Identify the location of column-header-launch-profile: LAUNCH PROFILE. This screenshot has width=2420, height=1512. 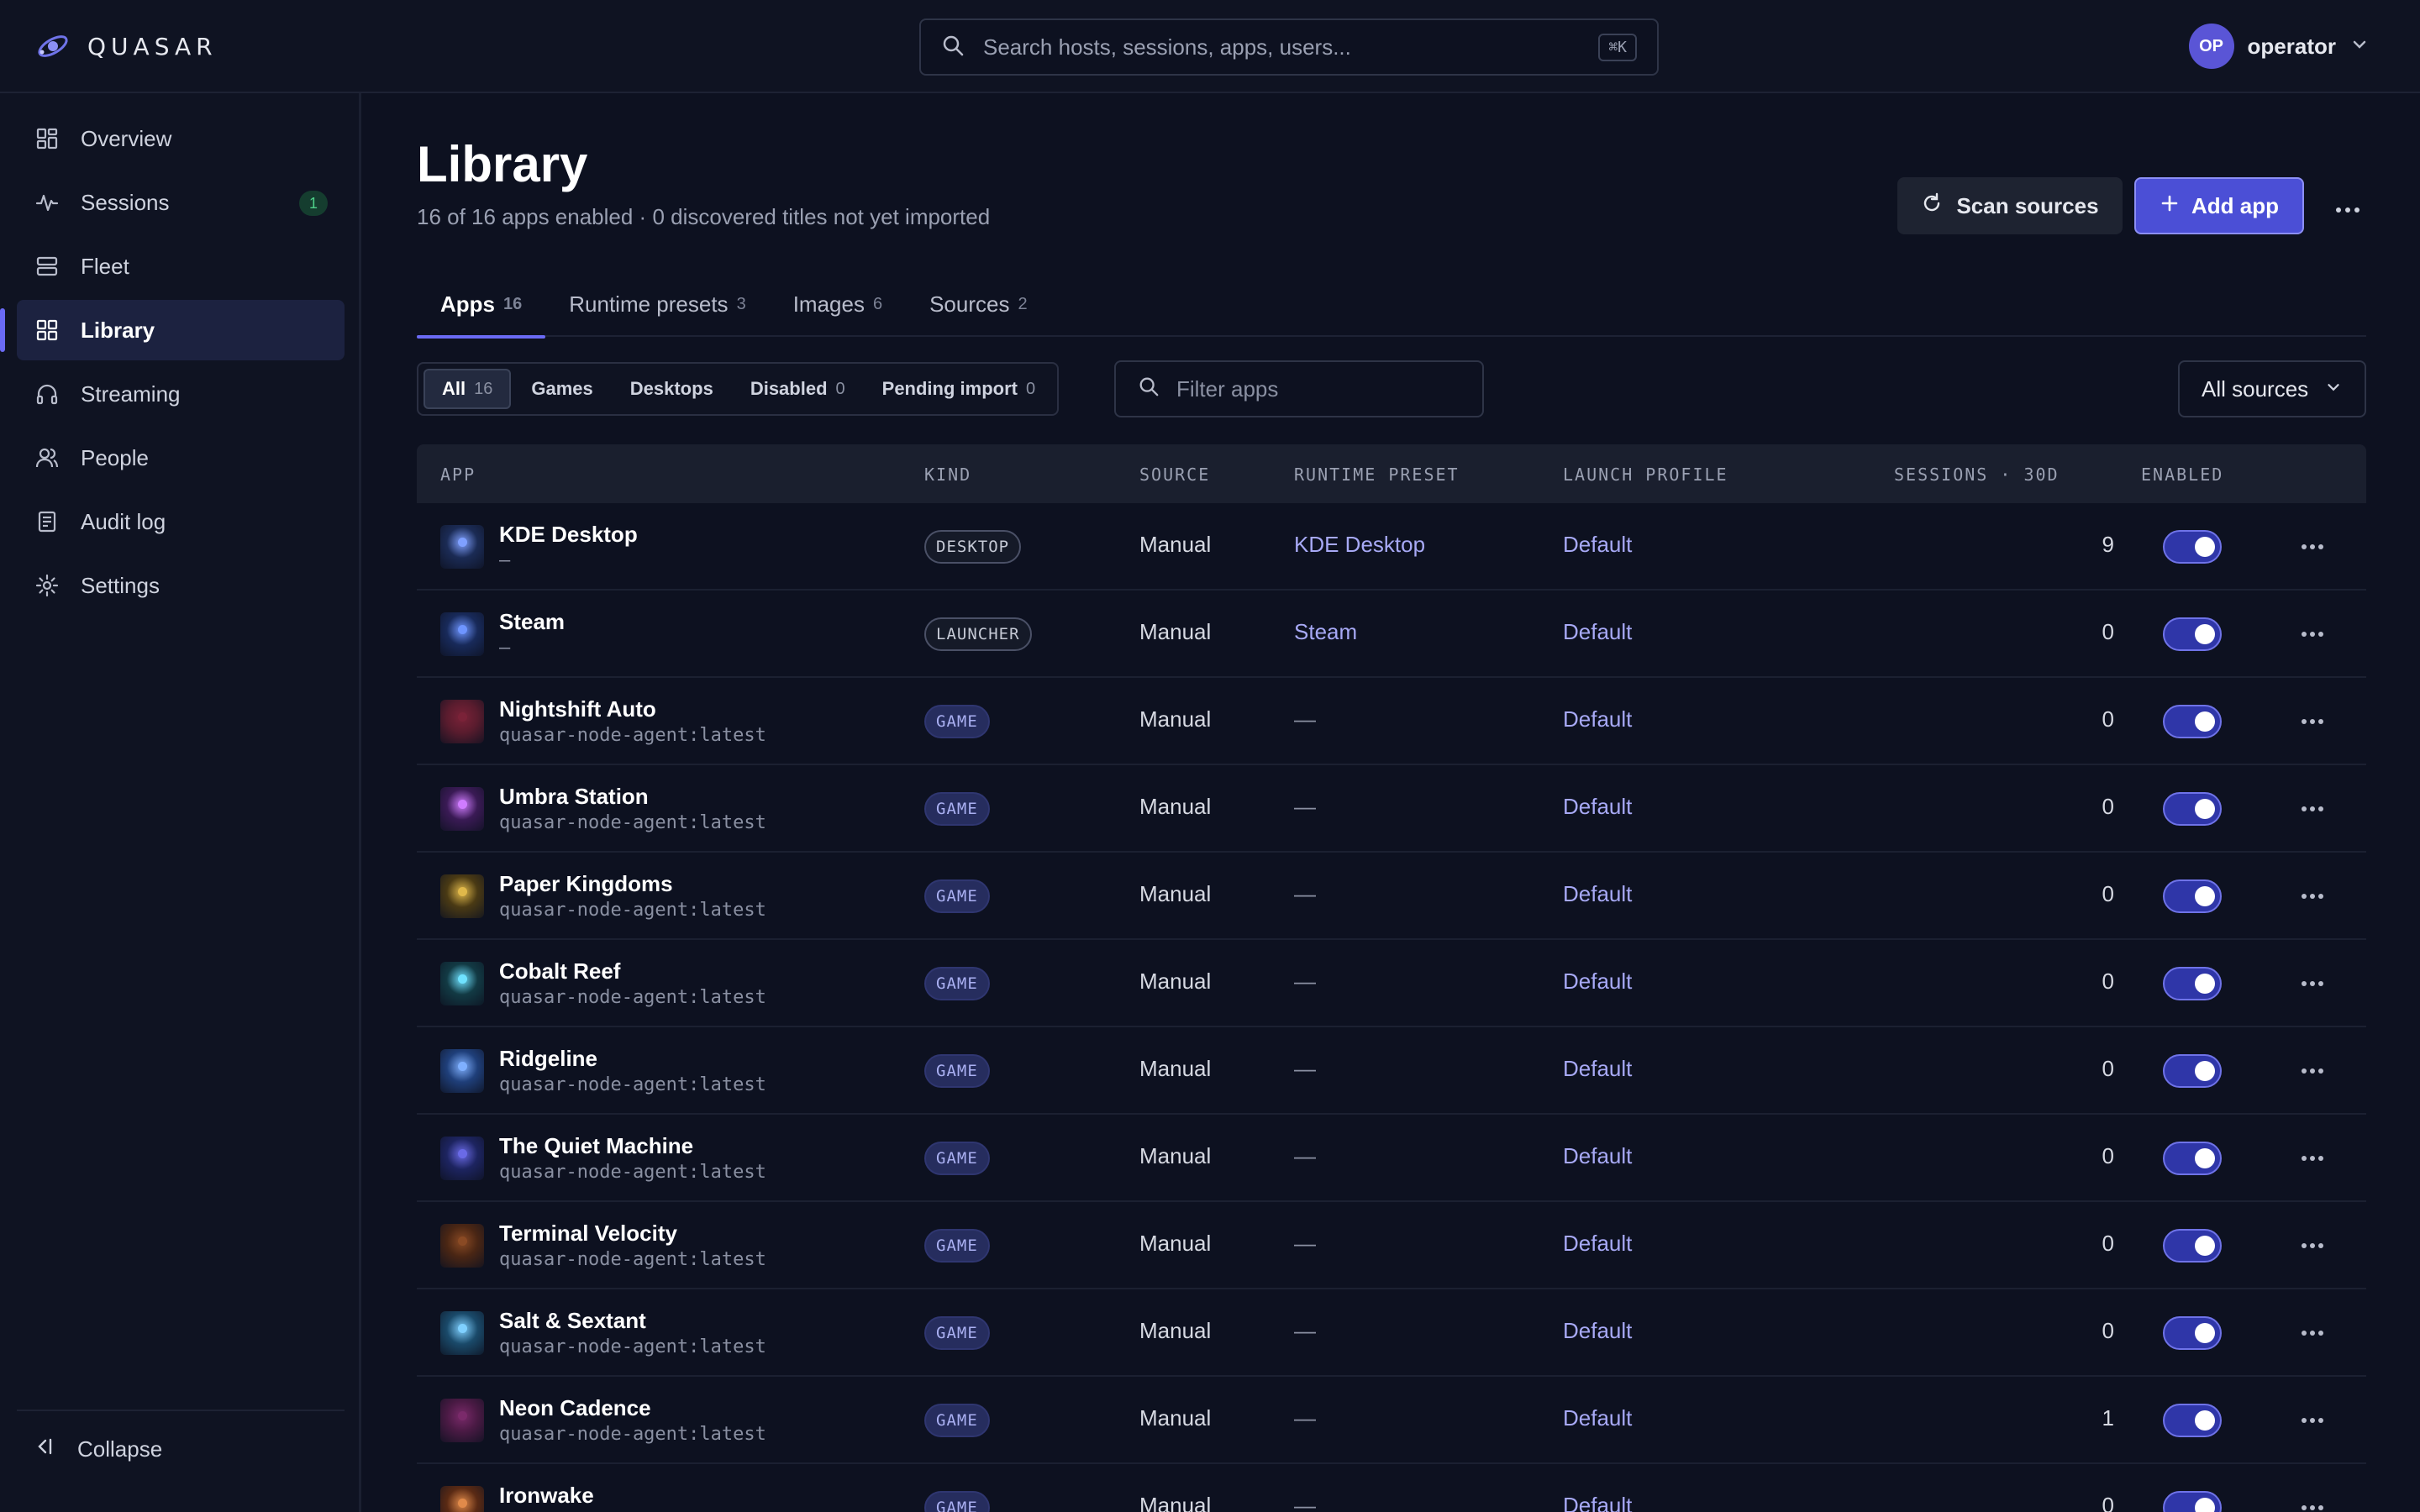
(1646, 475).